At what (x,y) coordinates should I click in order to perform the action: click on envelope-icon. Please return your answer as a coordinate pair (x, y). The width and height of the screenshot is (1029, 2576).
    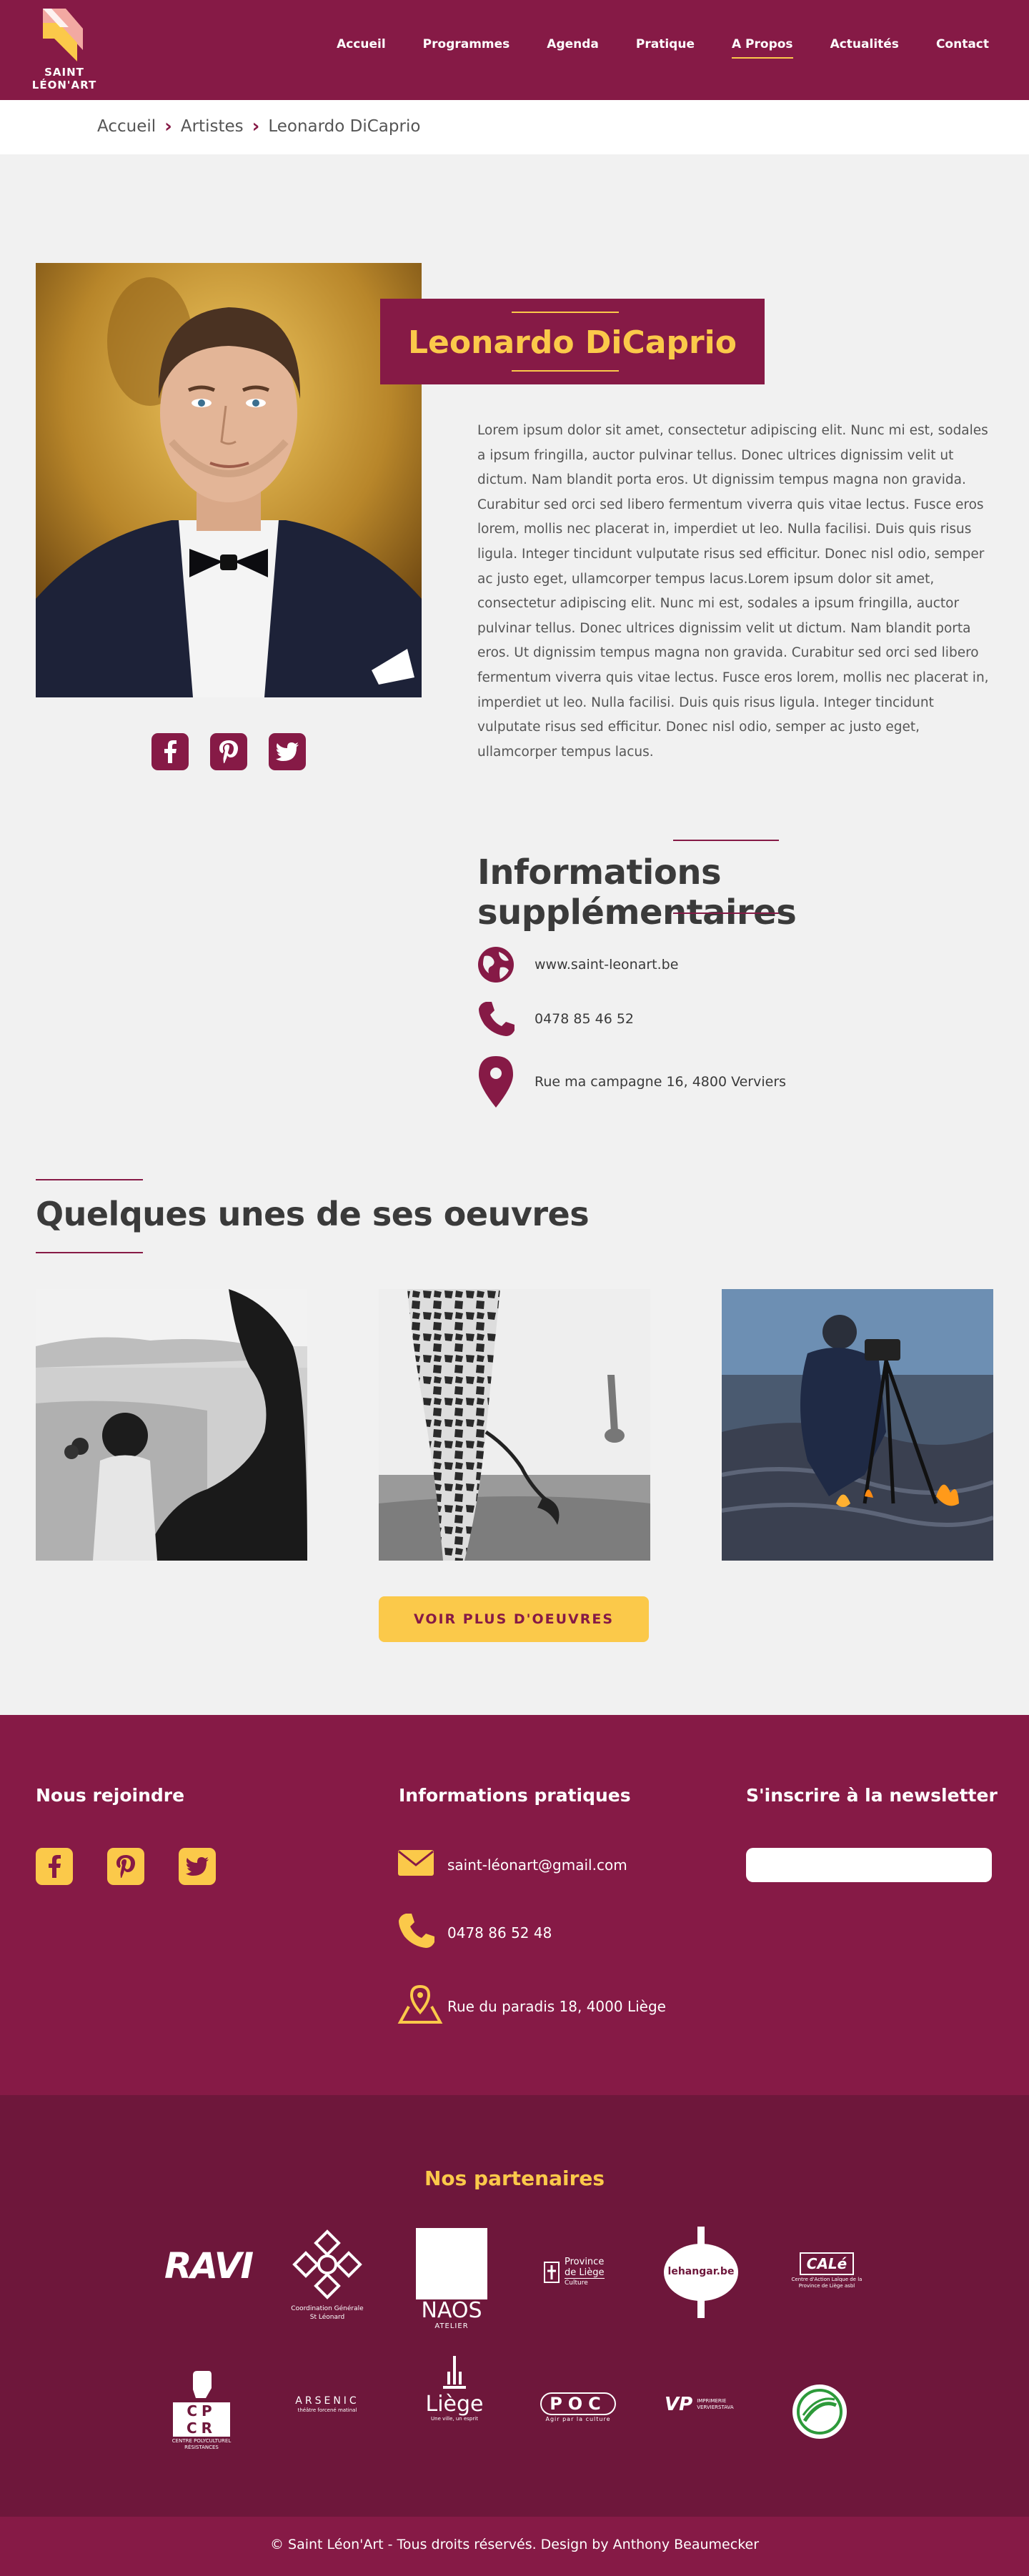
    Looking at the image, I should click on (418, 1864).